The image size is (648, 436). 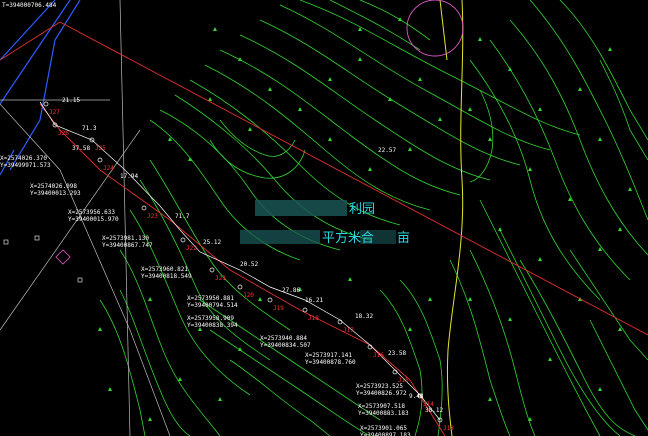 I want to click on distance-label: 21.15, so click(x=71, y=100).